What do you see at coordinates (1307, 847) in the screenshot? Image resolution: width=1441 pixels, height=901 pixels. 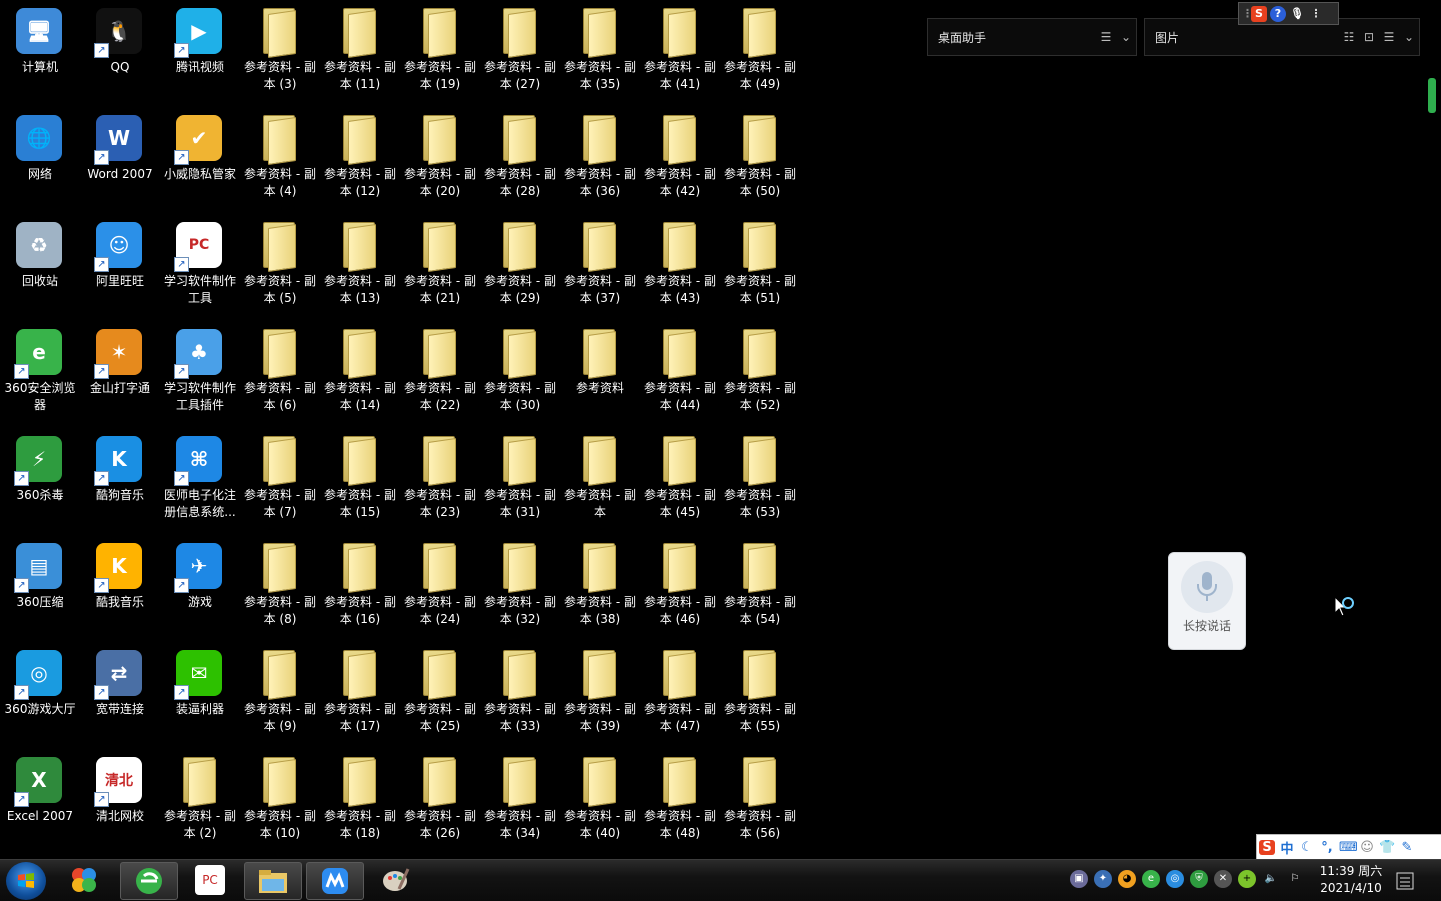 I see `moon-icon: ☾` at bounding box center [1307, 847].